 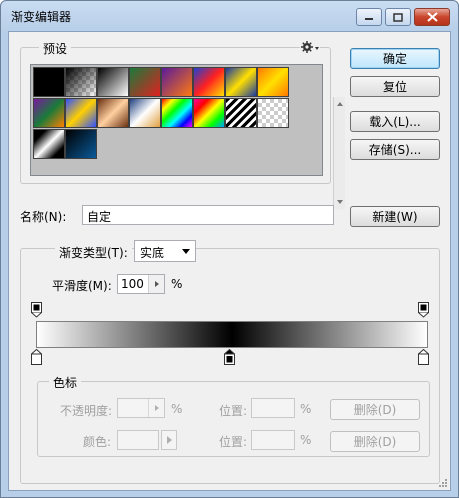 I want to click on opacity-stop-right, so click(x=423, y=310).